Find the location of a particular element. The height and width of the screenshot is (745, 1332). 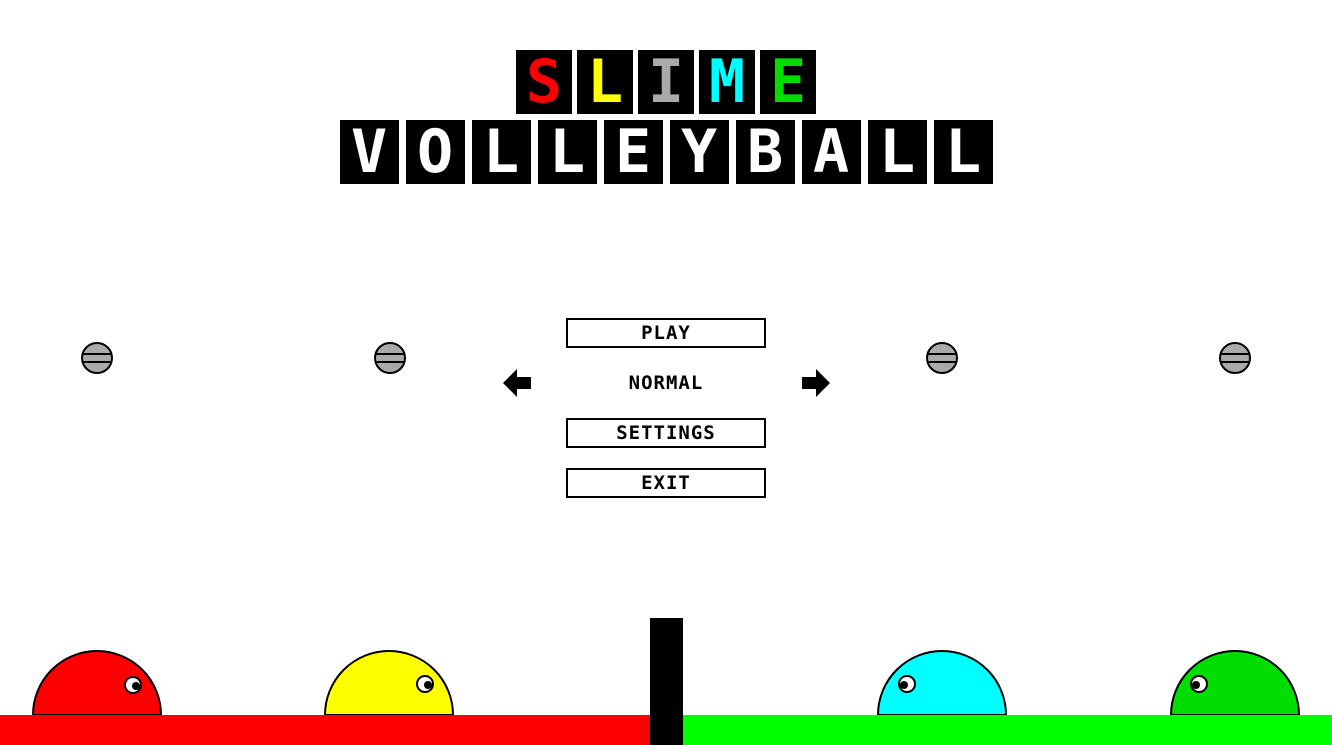

slime-red is located at coordinates (97, 683).